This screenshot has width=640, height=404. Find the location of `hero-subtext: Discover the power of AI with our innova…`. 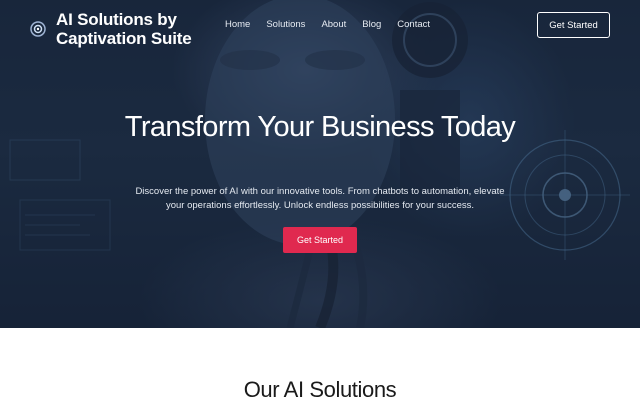

hero-subtext: Discover the power of AI with our innova… is located at coordinates (320, 198).